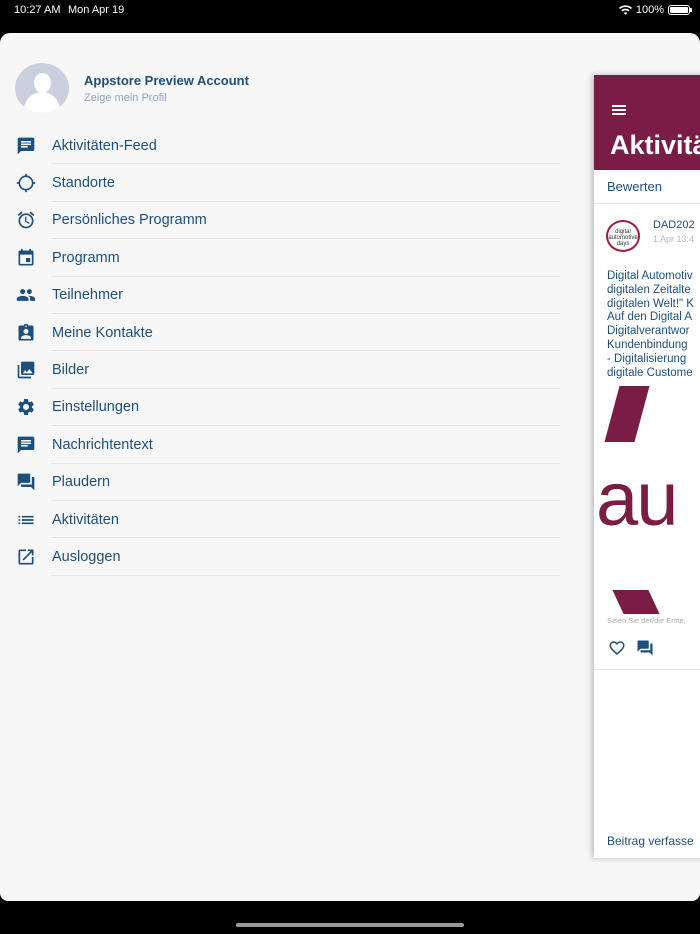 The height and width of the screenshot is (934, 700). I want to click on photo-library-icon, so click(26, 370).